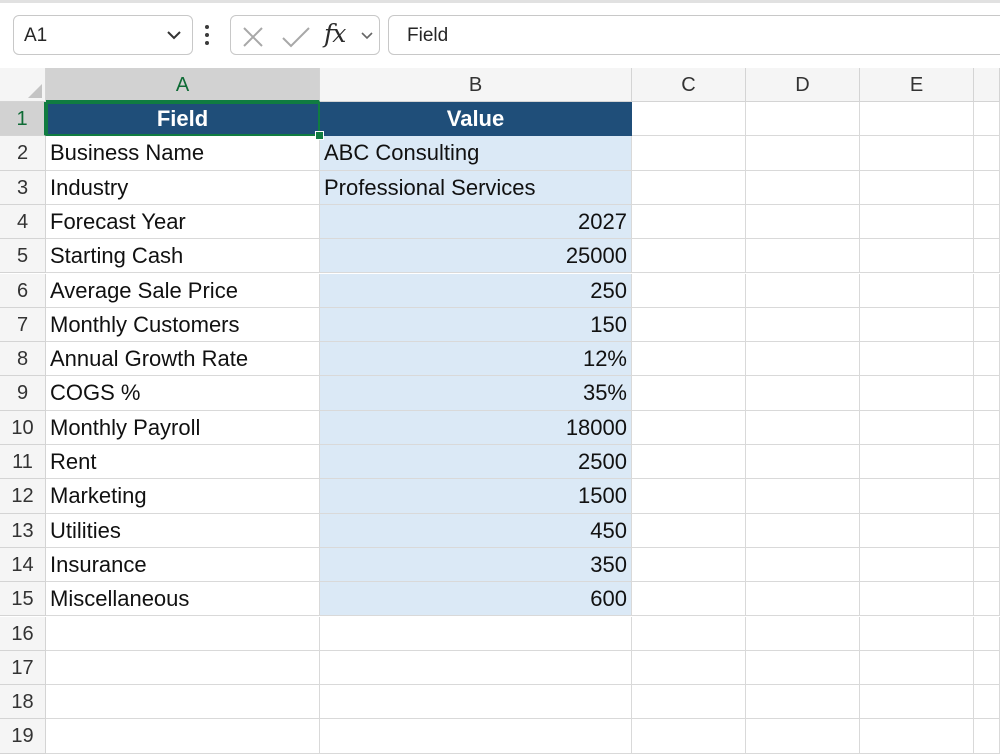 The height and width of the screenshot is (754, 1000). I want to click on cell-a7: Monthly Customers, so click(183, 325).